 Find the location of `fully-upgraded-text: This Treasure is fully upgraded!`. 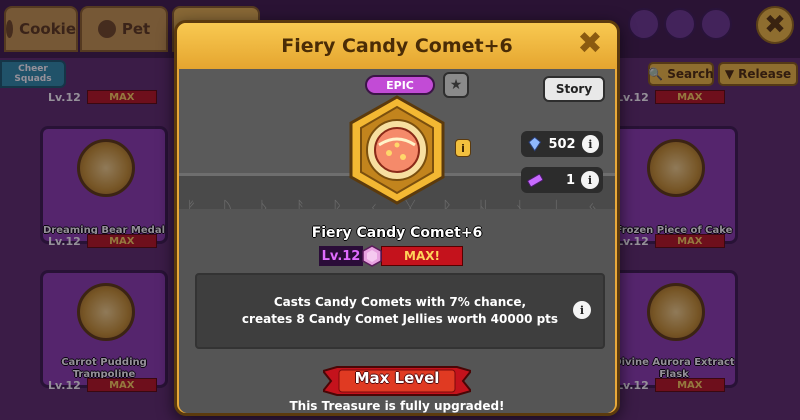

fully-upgraded-text: This Treasure is fully upgraded! is located at coordinates (397, 406).